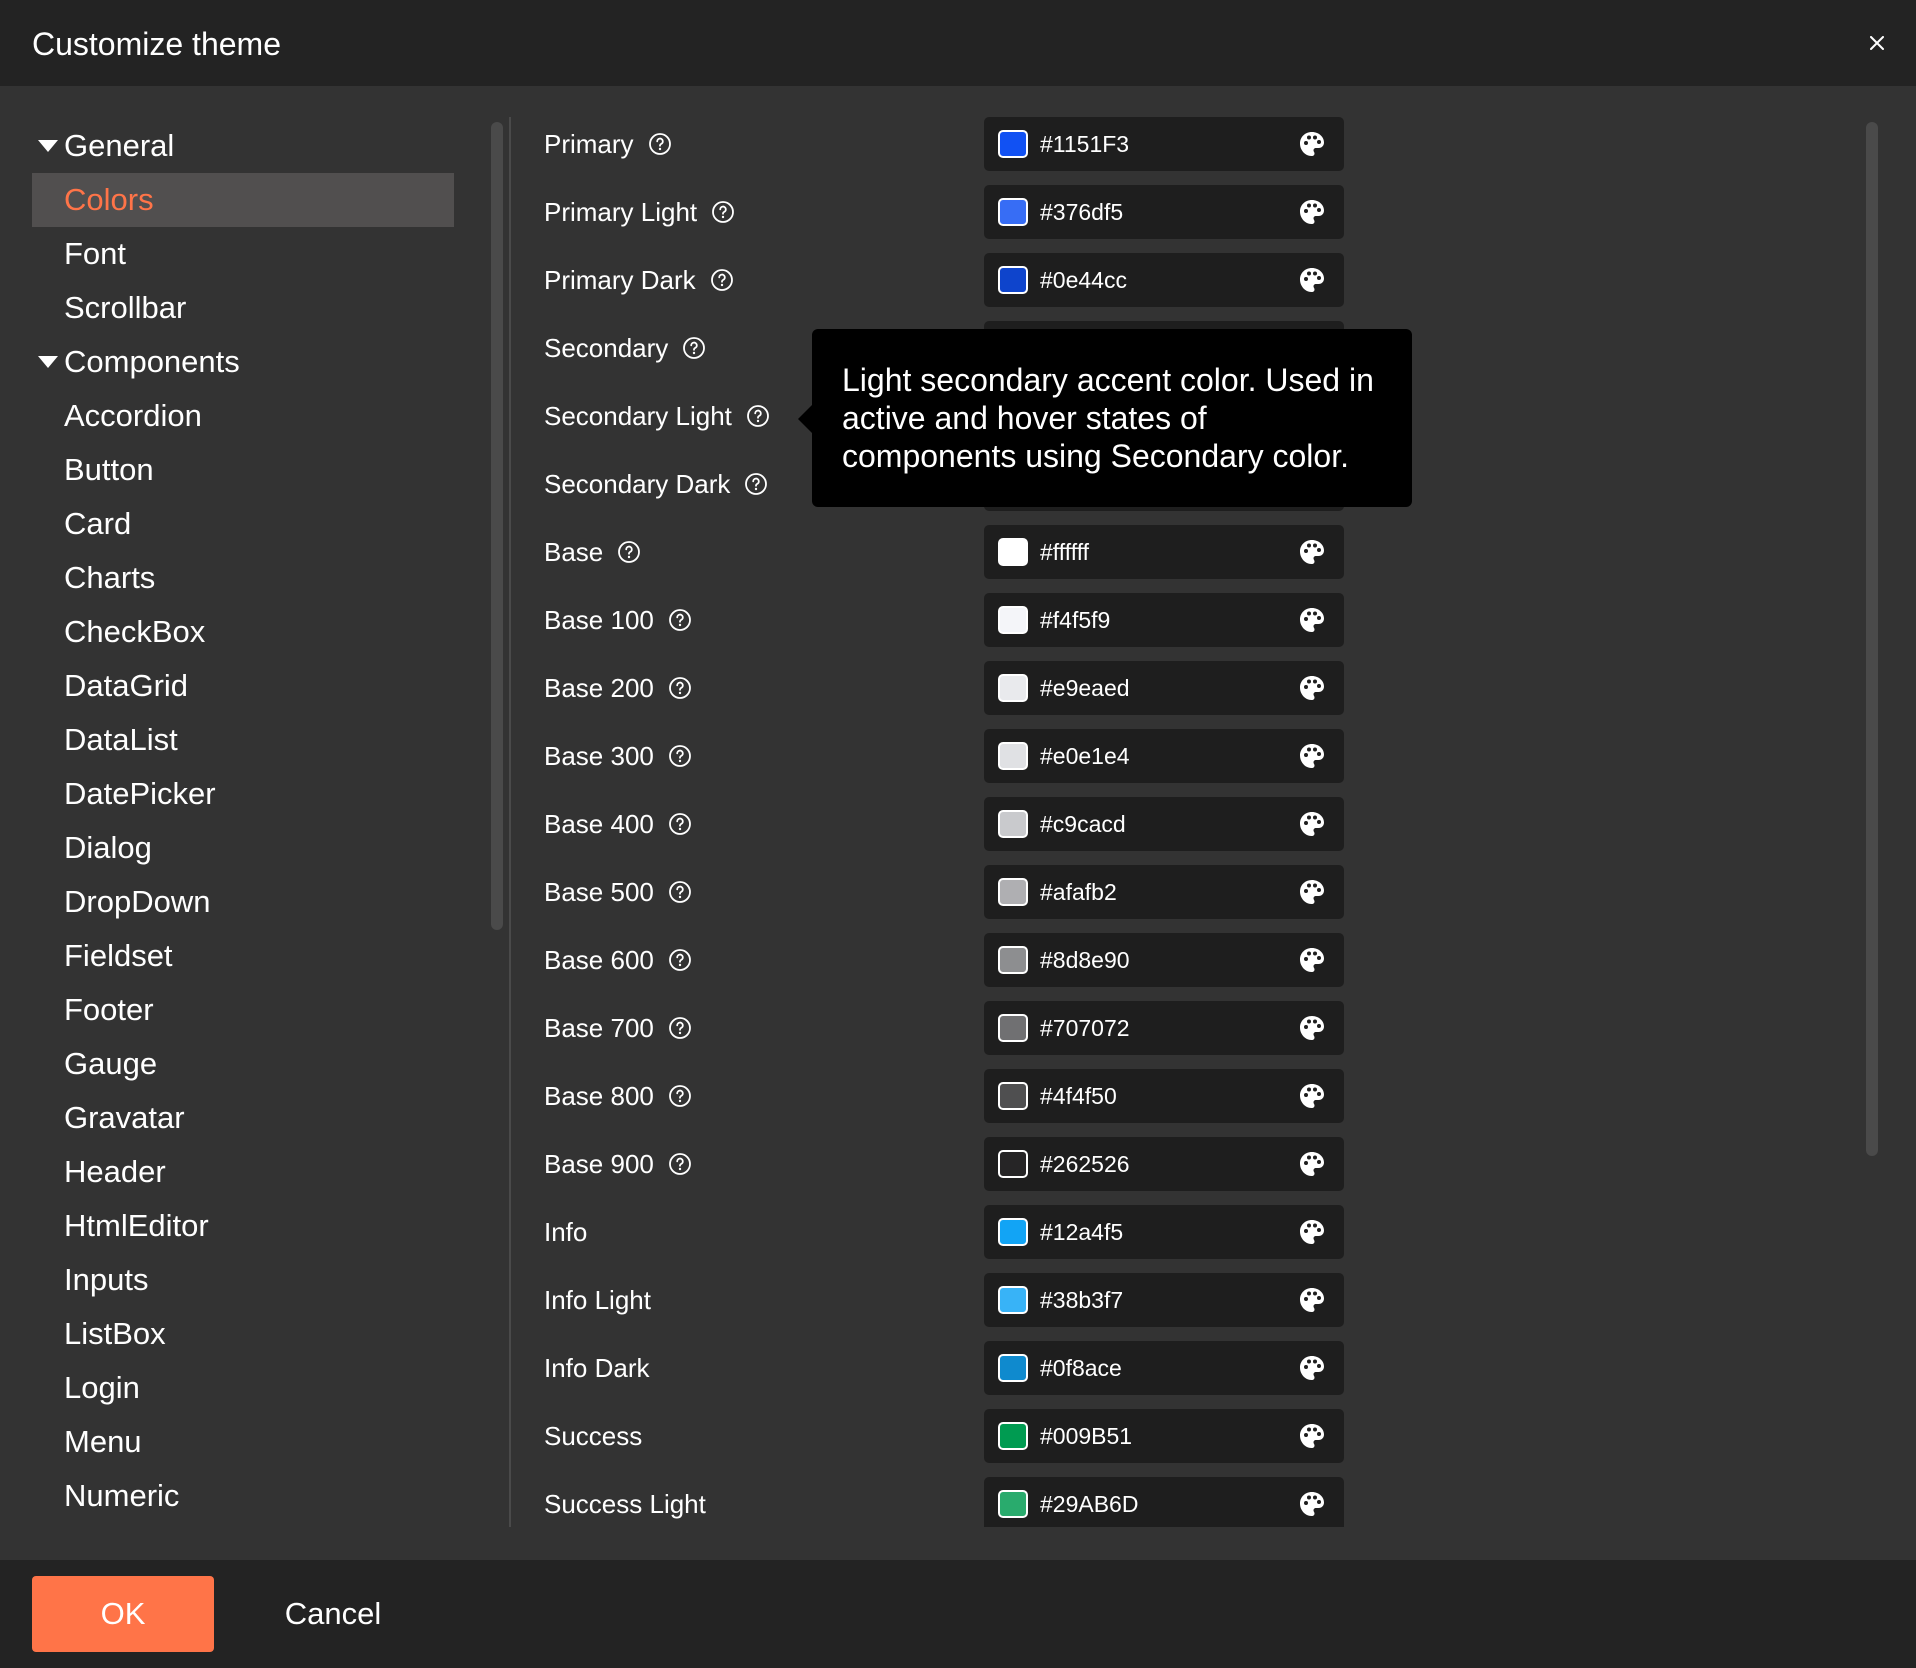  Describe the element at coordinates (1167, 892) in the screenshot. I see `color-hex-value: #afafb2` at that location.